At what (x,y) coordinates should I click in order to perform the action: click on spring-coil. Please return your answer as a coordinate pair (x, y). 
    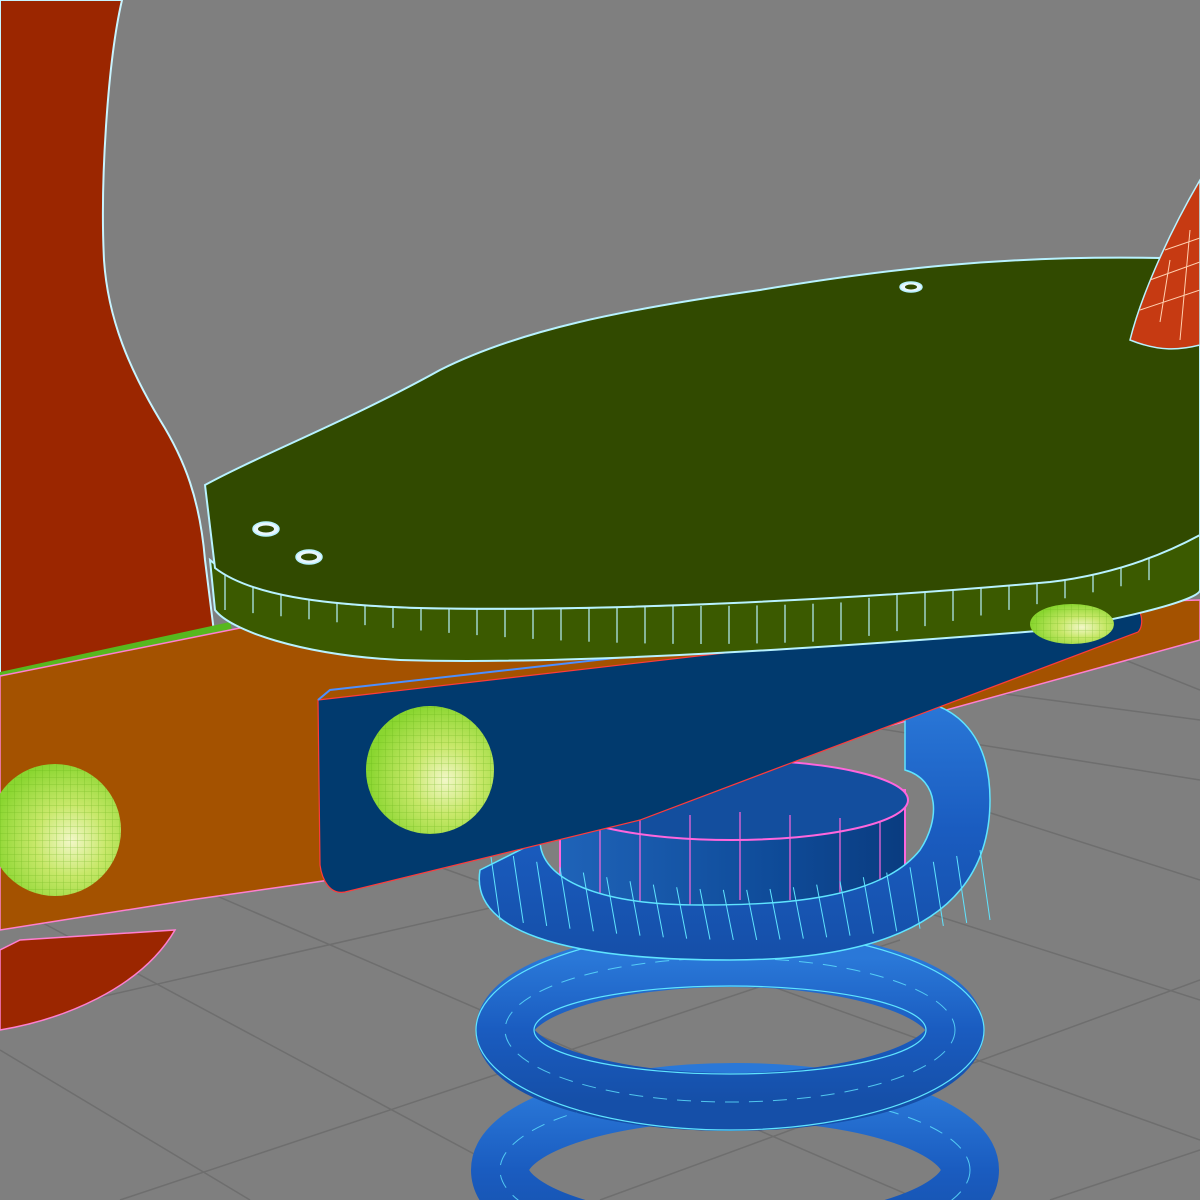
    Looking at the image, I should click on (735, 1064).